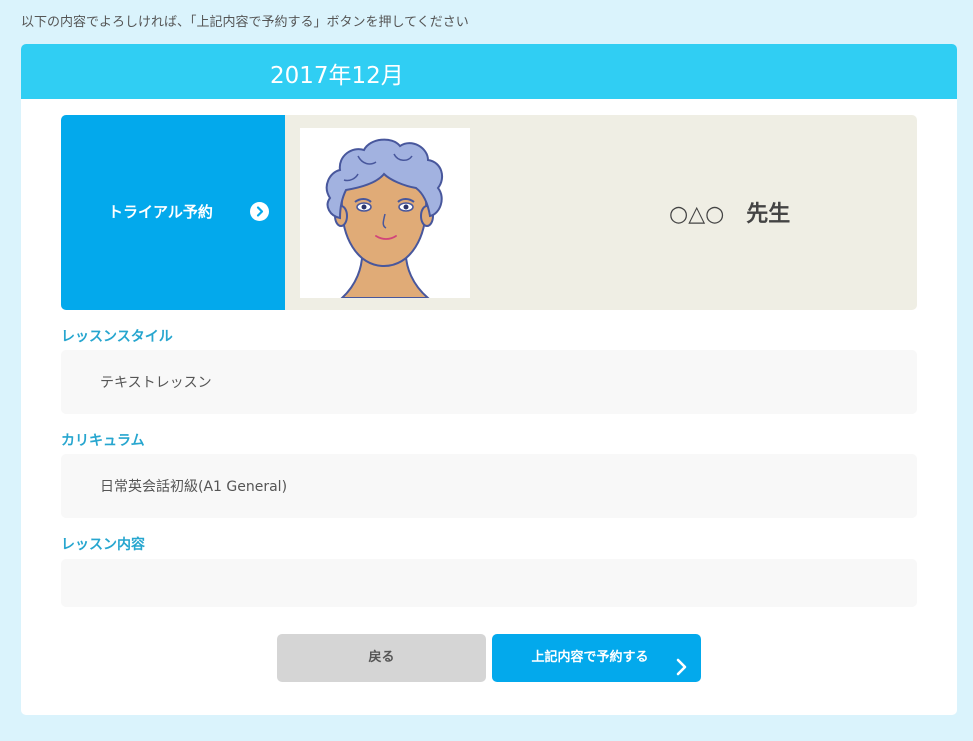  I want to click on lesson-content-field, so click(489, 583).